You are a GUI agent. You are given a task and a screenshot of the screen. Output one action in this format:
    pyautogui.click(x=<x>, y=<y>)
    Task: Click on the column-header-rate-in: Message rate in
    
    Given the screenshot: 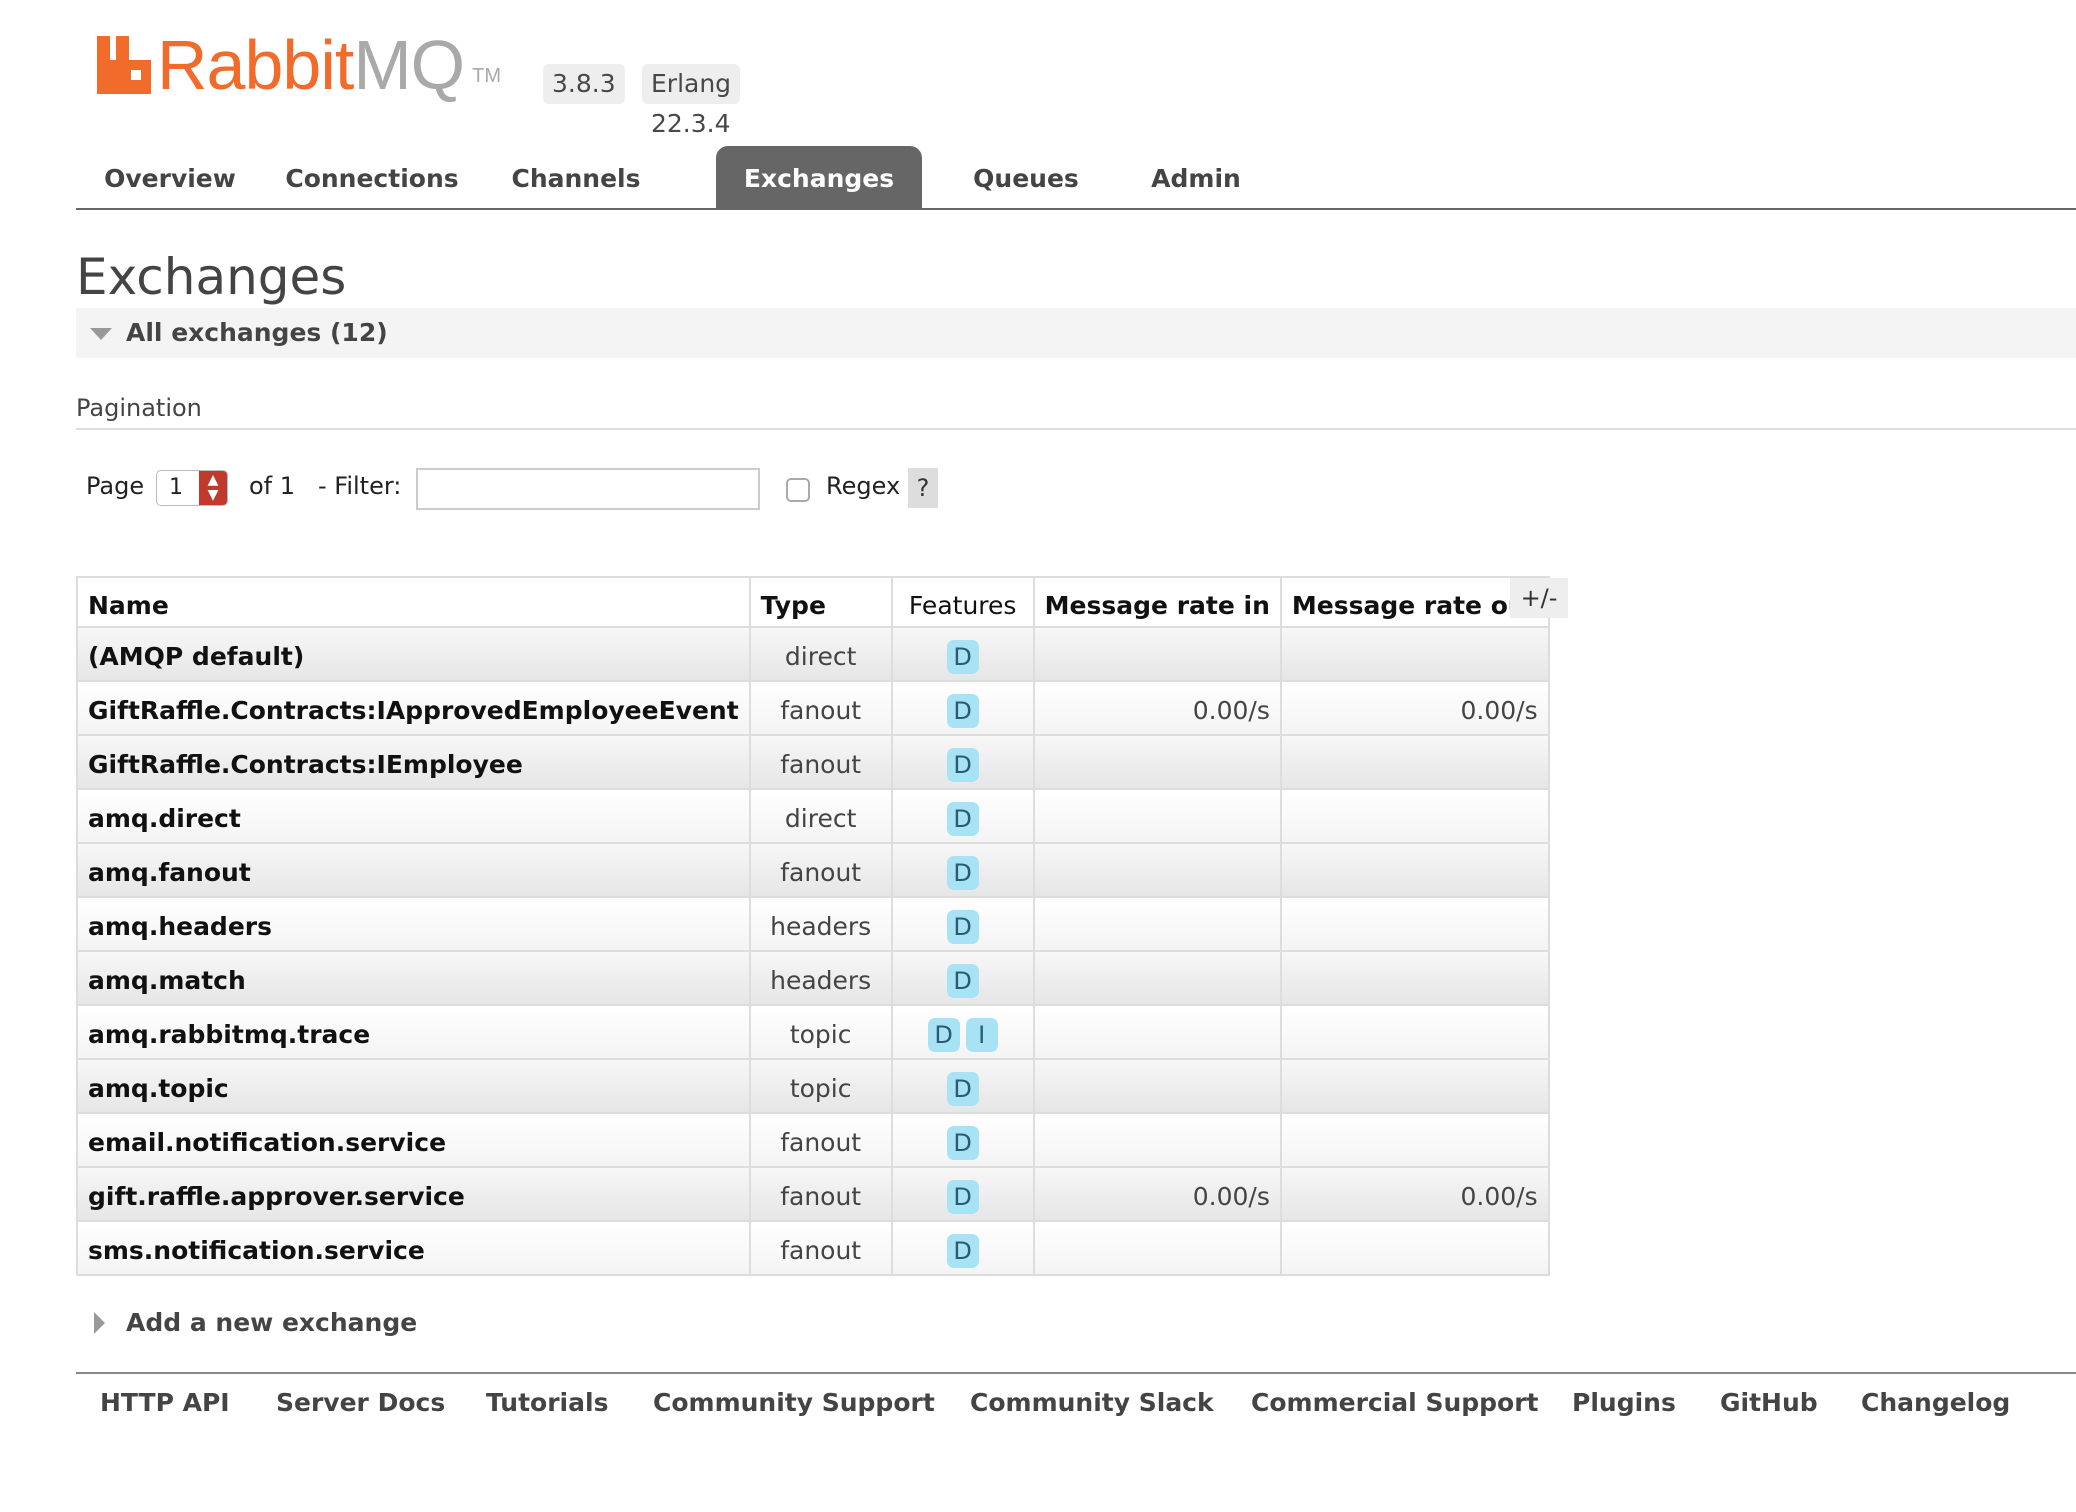 What is the action you would take?
    pyautogui.click(x=1157, y=602)
    